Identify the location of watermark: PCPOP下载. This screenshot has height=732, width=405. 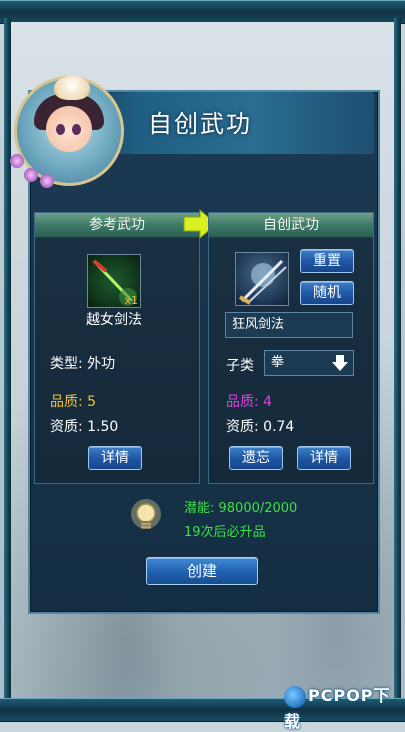
(344, 706).